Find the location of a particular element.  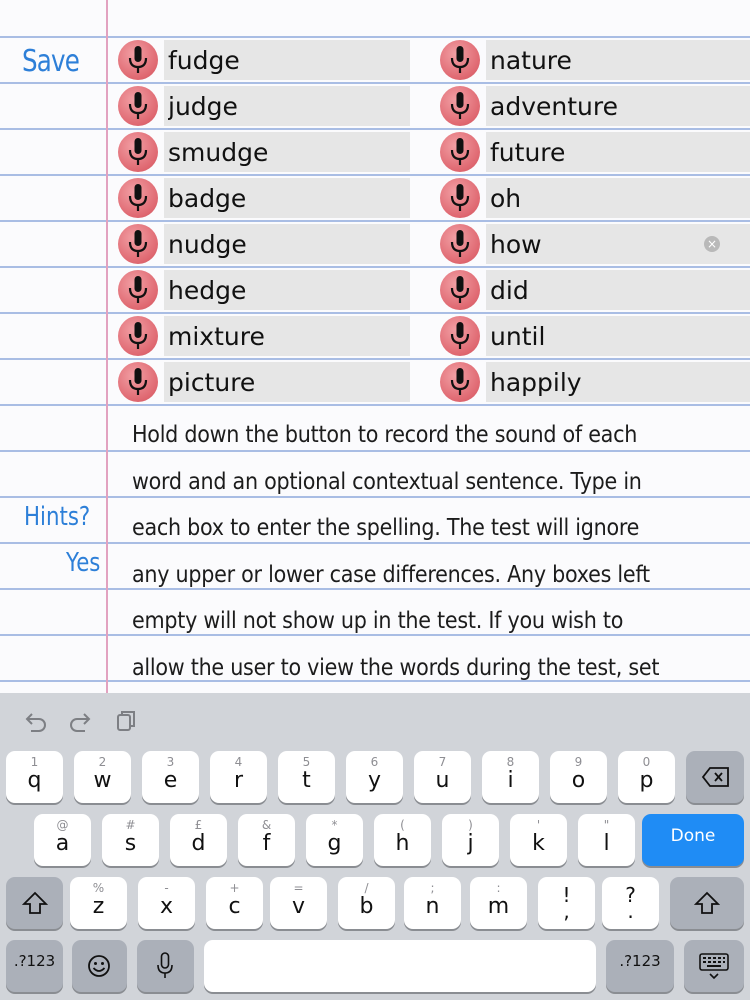

key-v: = v is located at coordinates (298, 903).